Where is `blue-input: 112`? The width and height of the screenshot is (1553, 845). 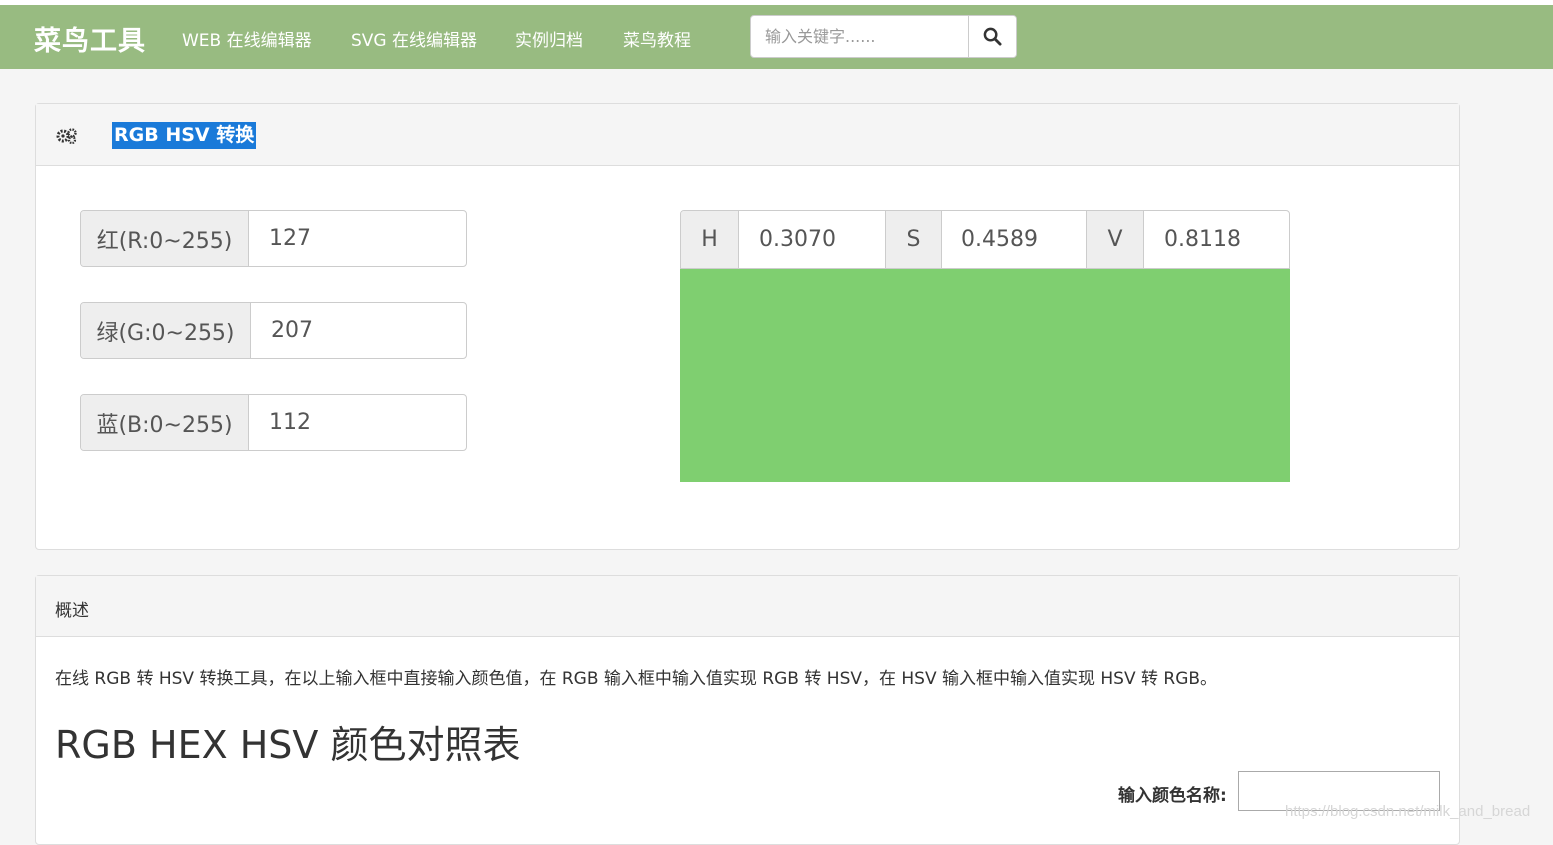 blue-input: 112 is located at coordinates (357, 422).